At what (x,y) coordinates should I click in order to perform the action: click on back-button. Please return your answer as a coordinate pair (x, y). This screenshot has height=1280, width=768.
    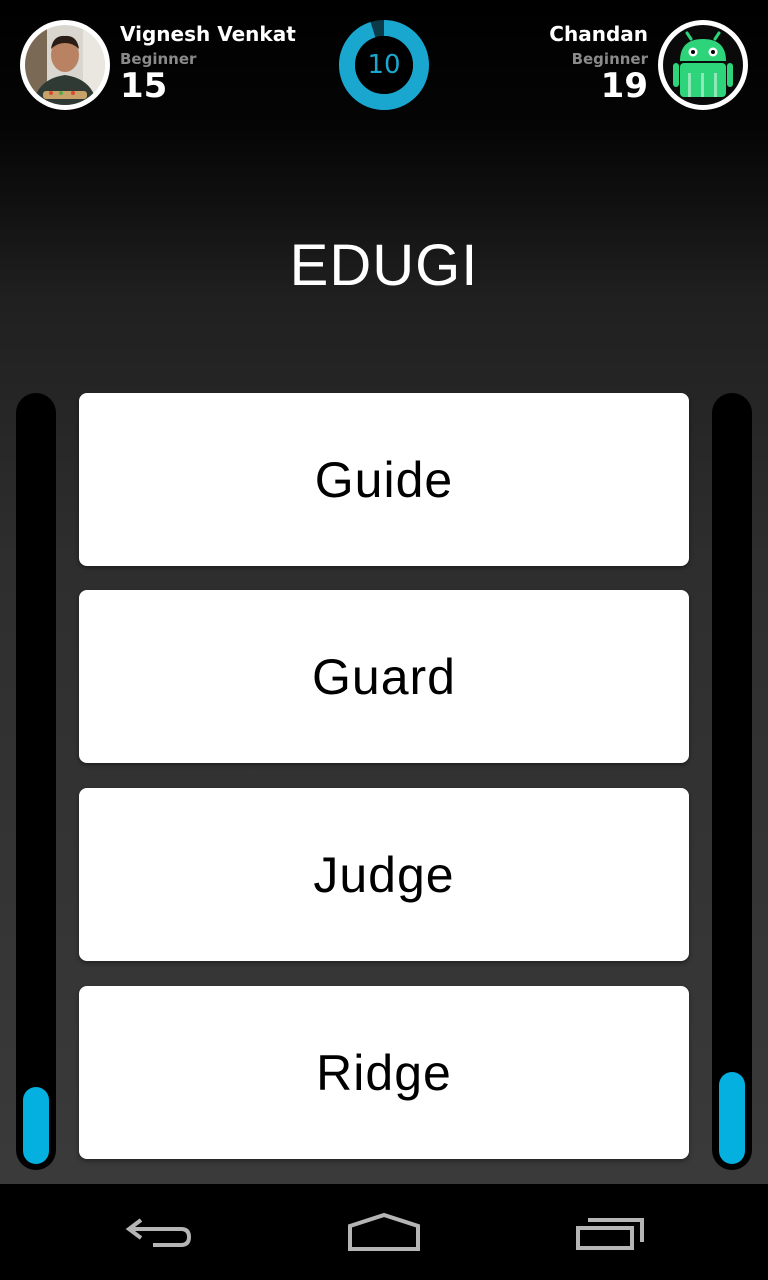
    Looking at the image, I should click on (160, 1232).